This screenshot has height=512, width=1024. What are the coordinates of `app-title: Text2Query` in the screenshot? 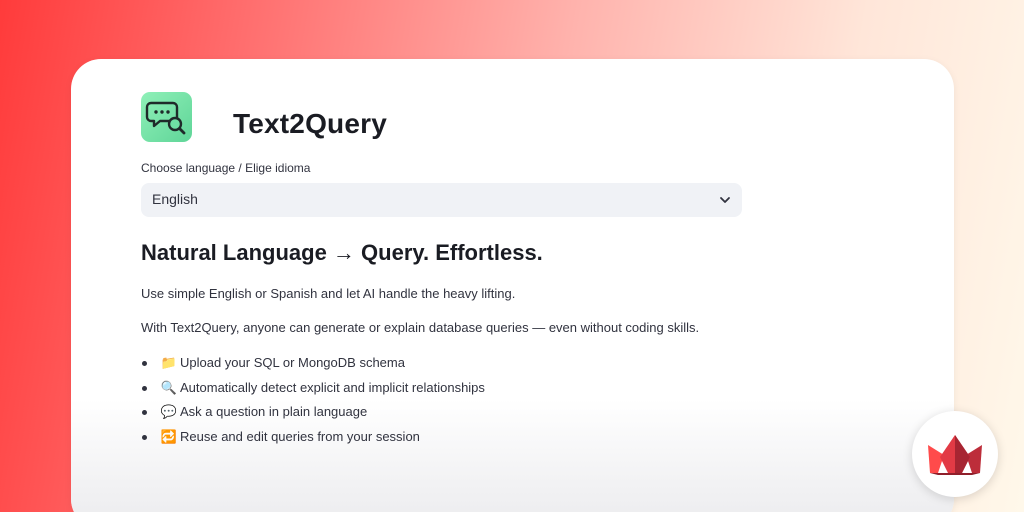 It's located at (310, 123).